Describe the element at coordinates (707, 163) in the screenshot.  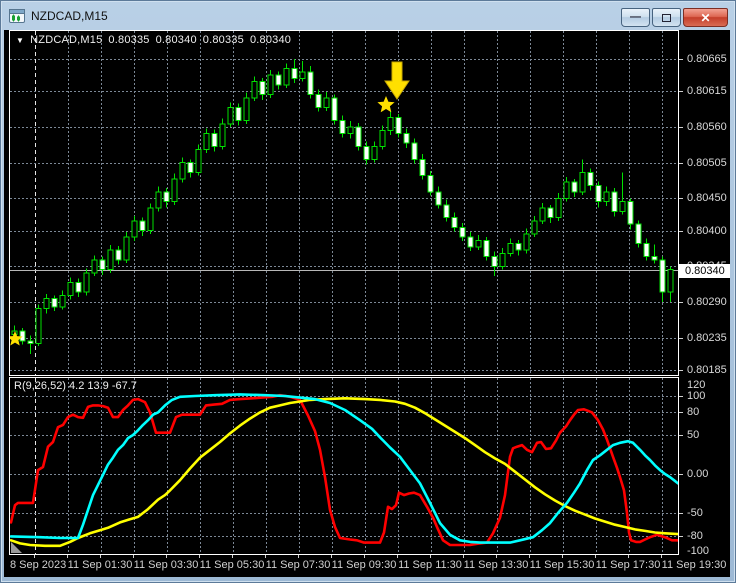
I see `price-axis-label: 0.80505` at that location.